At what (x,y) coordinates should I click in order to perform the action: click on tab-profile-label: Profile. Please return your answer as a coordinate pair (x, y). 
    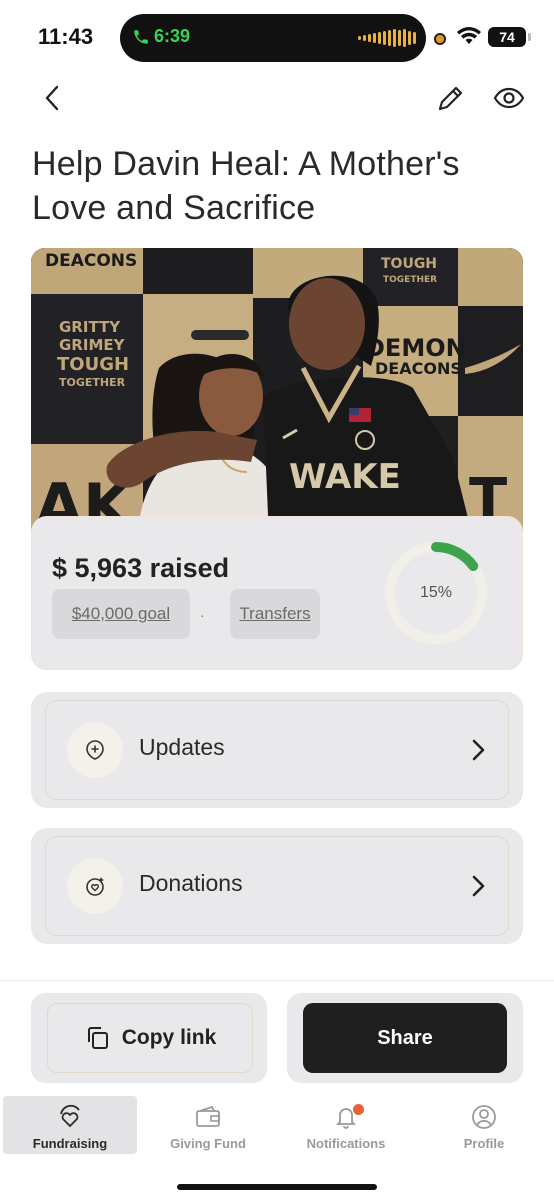
    Looking at the image, I should click on (484, 1143).